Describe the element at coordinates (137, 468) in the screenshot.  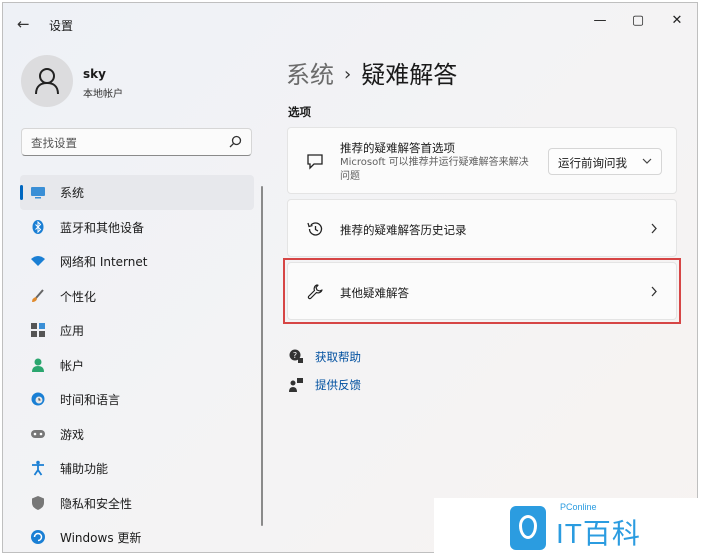
I see `sidebar-item-accessibility: 辅助功能` at that location.